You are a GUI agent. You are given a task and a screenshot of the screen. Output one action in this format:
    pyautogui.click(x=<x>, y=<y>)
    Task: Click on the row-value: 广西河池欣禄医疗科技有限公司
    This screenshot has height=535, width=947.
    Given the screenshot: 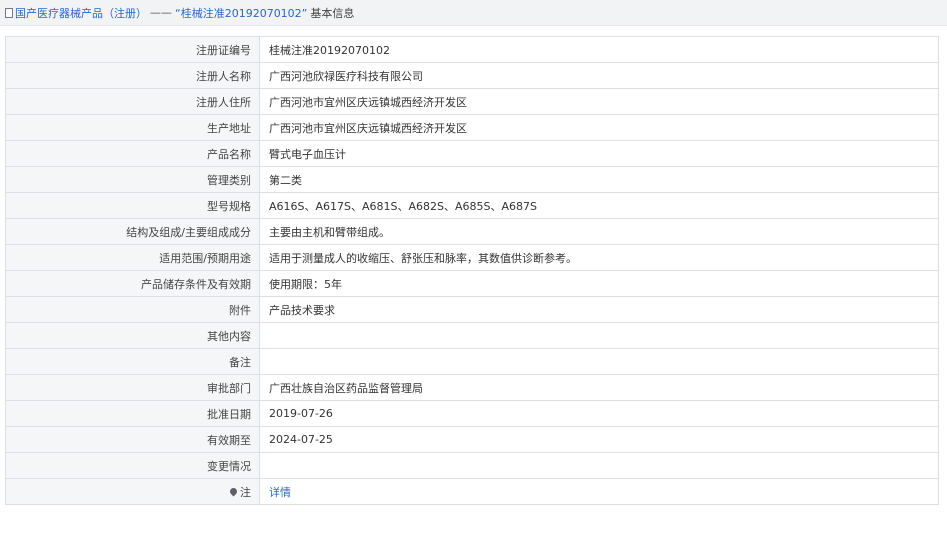 What is the action you would take?
    pyautogui.click(x=599, y=75)
    